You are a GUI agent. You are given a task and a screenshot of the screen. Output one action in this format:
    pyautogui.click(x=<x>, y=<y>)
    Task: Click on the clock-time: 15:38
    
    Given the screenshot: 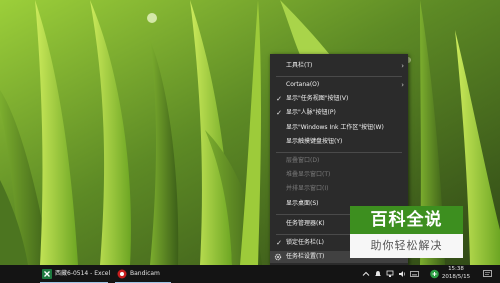 What is the action you would take?
    pyautogui.click(x=456, y=269)
    